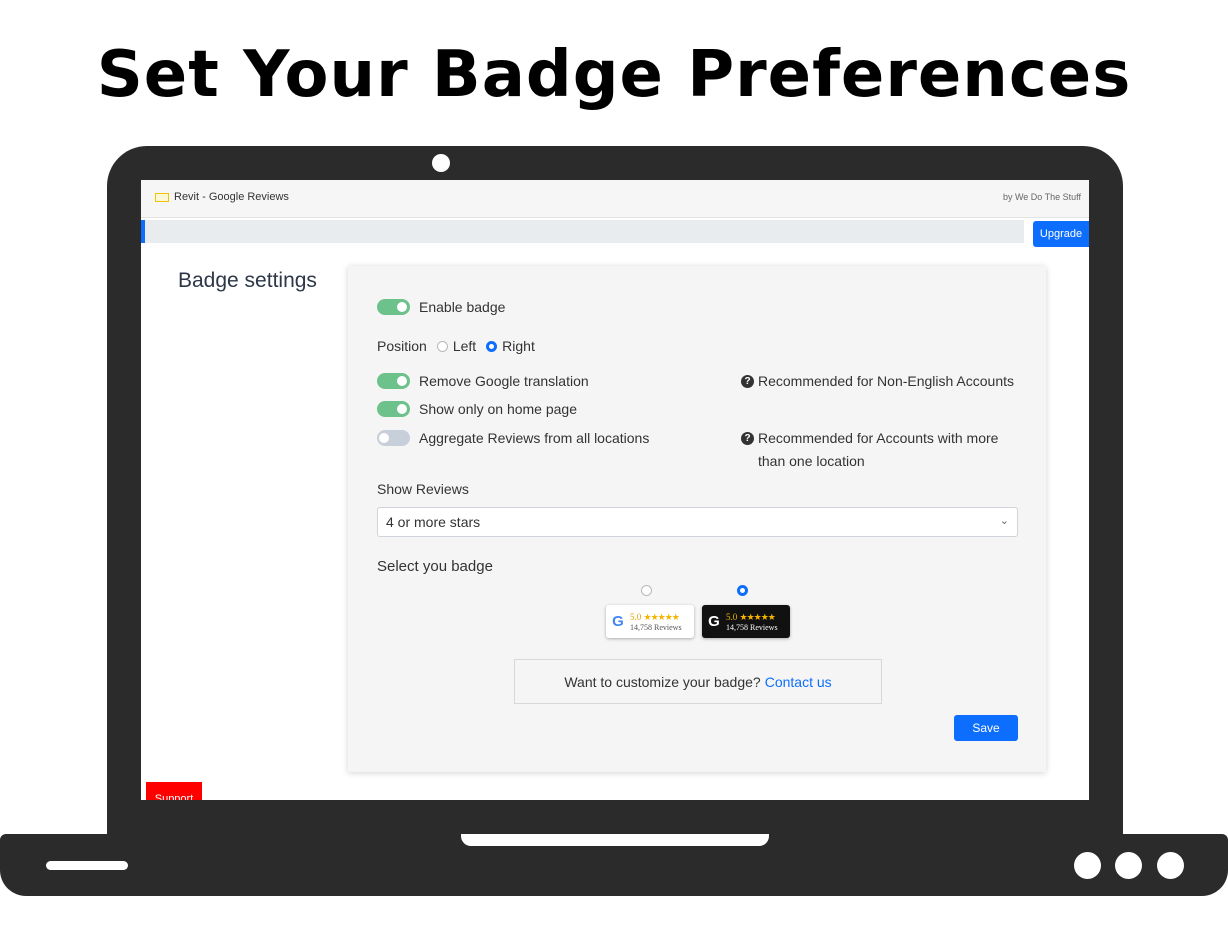 The width and height of the screenshot is (1228, 932). I want to click on nav-active-marker, so click(143, 231).